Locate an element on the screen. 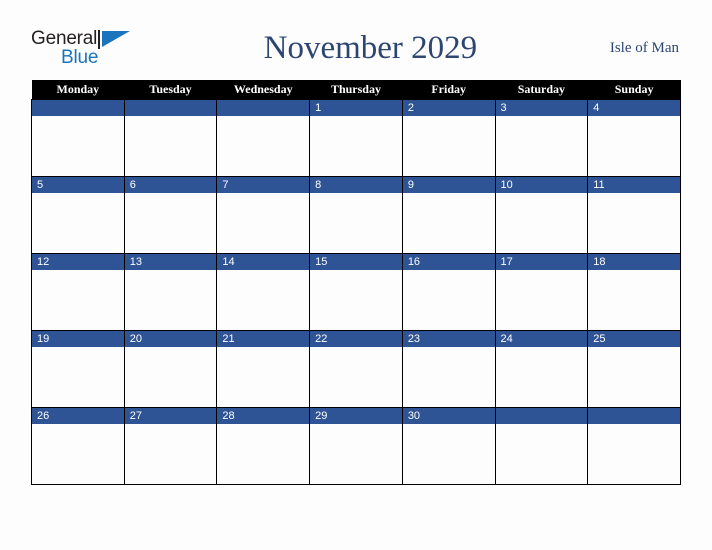  day-cell: 30 is located at coordinates (448, 446).